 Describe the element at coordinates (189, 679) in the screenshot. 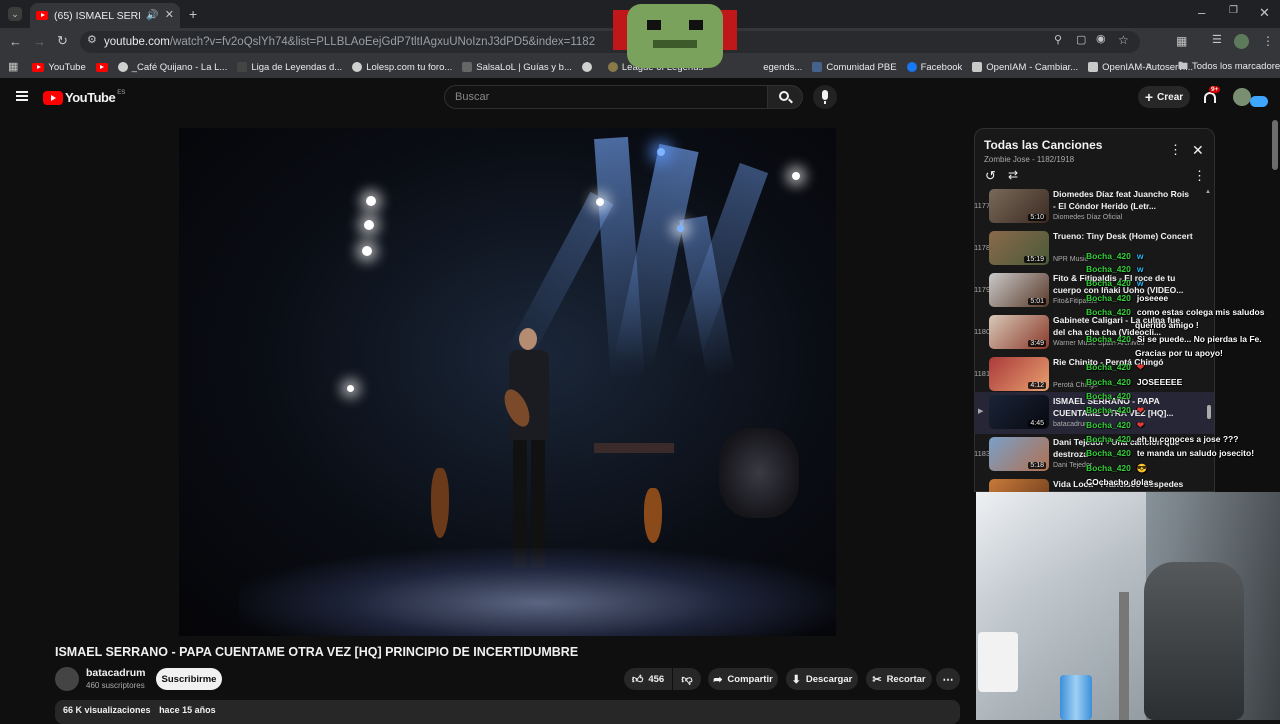

I see `subscribe-button: Suscribirme` at that location.